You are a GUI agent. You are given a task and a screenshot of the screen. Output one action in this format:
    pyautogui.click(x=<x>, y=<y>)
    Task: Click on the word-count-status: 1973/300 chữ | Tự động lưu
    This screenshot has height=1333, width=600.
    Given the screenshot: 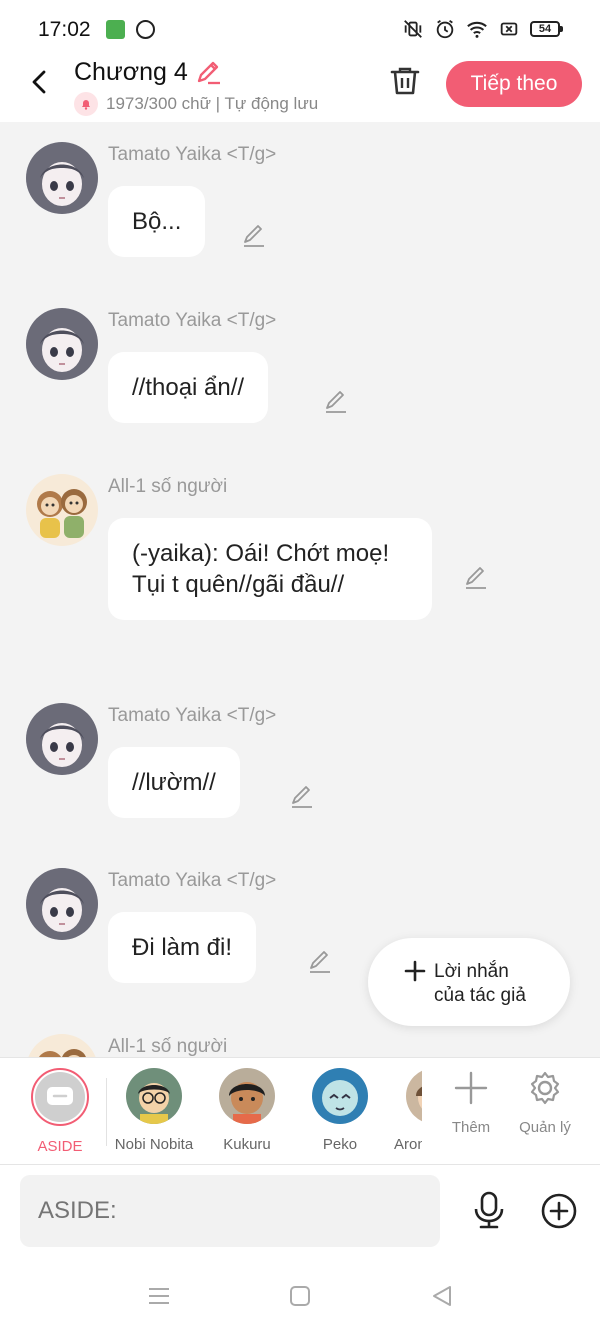 What is the action you would take?
    pyautogui.click(x=212, y=103)
    